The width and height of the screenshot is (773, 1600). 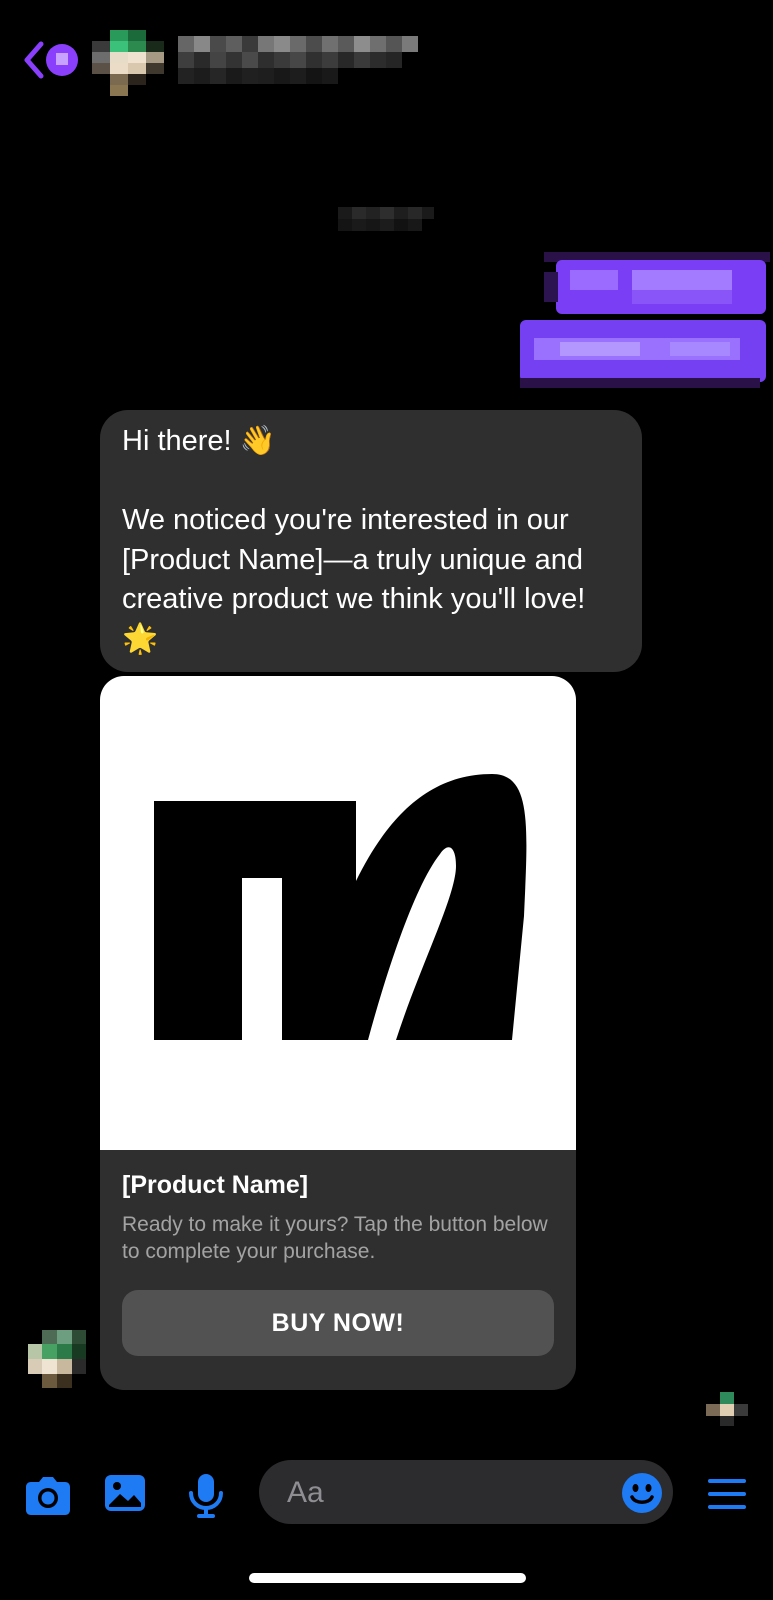 What do you see at coordinates (353, 559) in the screenshot?
I see `message-line: [Product Name]—a truly unique and` at bounding box center [353, 559].